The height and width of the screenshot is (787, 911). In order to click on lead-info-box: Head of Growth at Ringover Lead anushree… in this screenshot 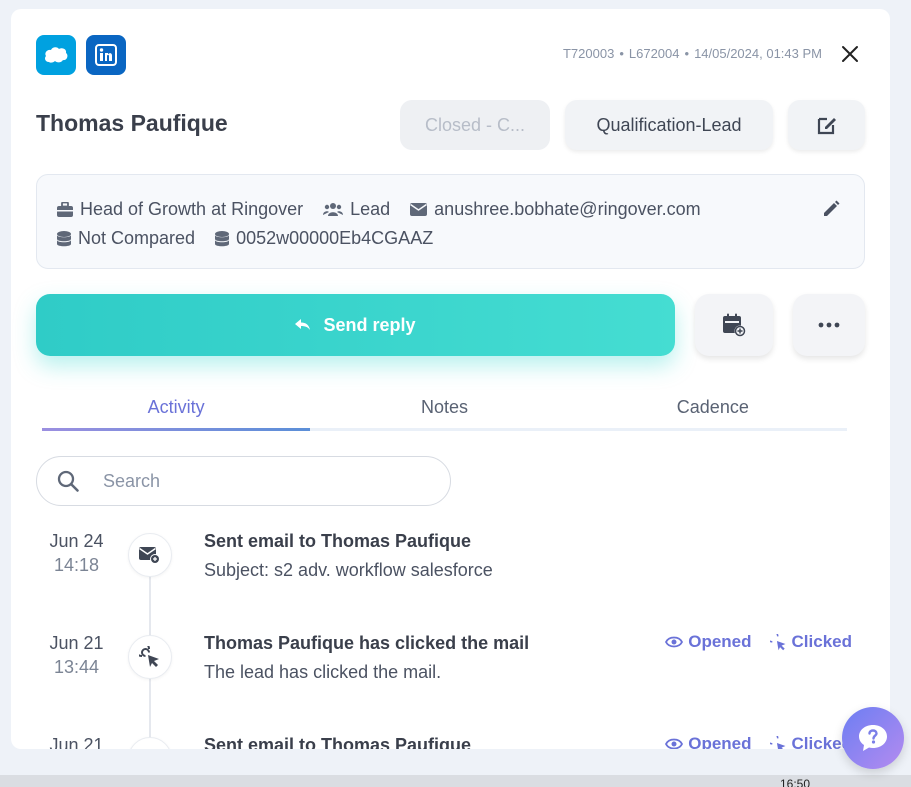, I will do `click(450, 221)`.